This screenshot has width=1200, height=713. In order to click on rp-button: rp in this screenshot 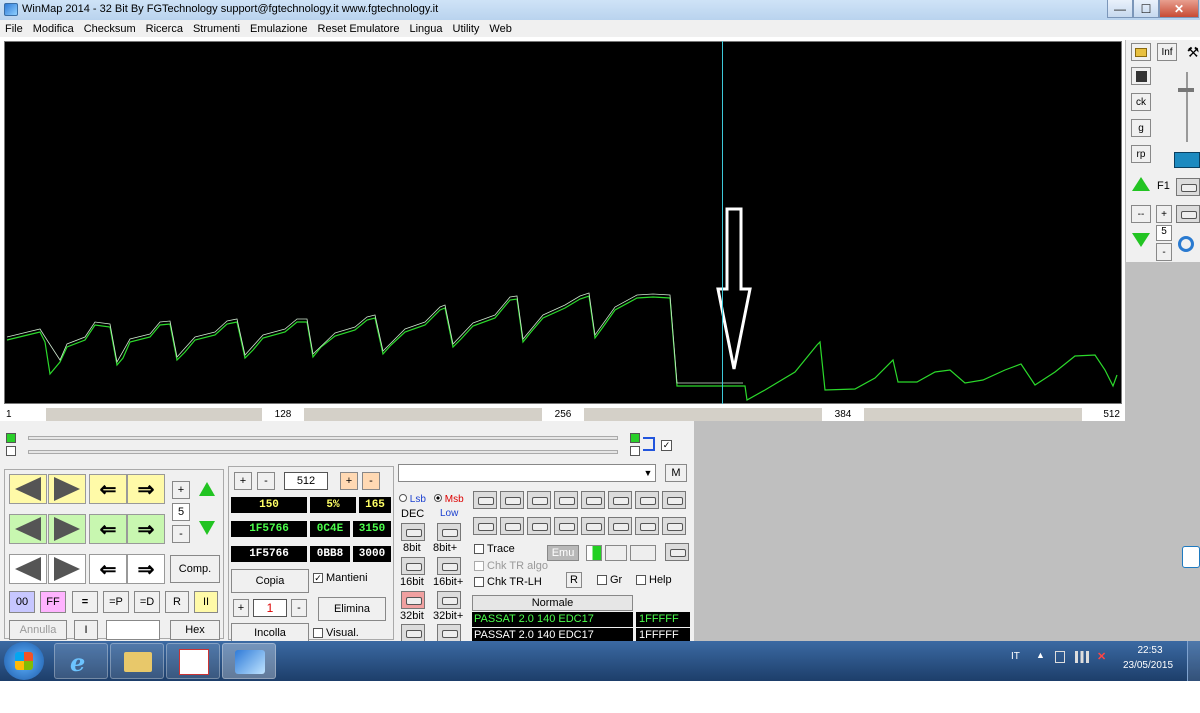, I will do `click(1141, 154)`.